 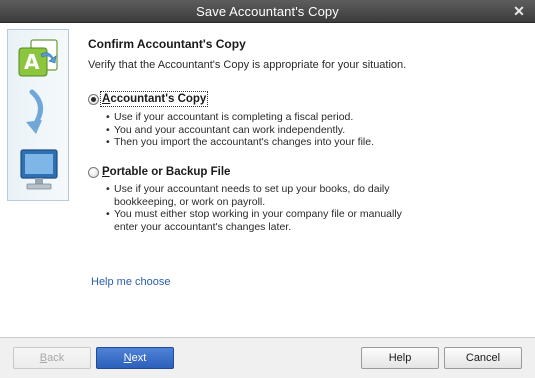 I want to click on close-icon: ✕, so click(x=519, y=11).